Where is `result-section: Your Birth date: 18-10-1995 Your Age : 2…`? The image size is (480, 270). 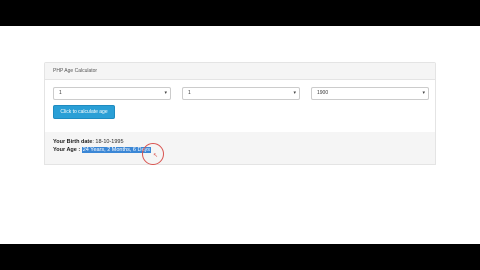
result-section: Your Birth date: 18-10-1995 Your Age : 2… is located at coordinates (240, 148).